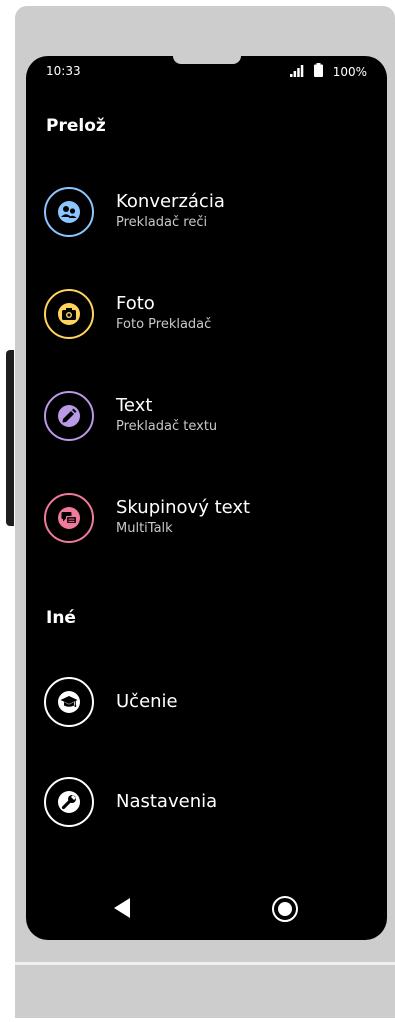 The height and width of the screenshot is (1022, 395). Describe the element at coordinates (204, 702) in the screenshot. I see `menu-item-learning: Učenie` at that location.